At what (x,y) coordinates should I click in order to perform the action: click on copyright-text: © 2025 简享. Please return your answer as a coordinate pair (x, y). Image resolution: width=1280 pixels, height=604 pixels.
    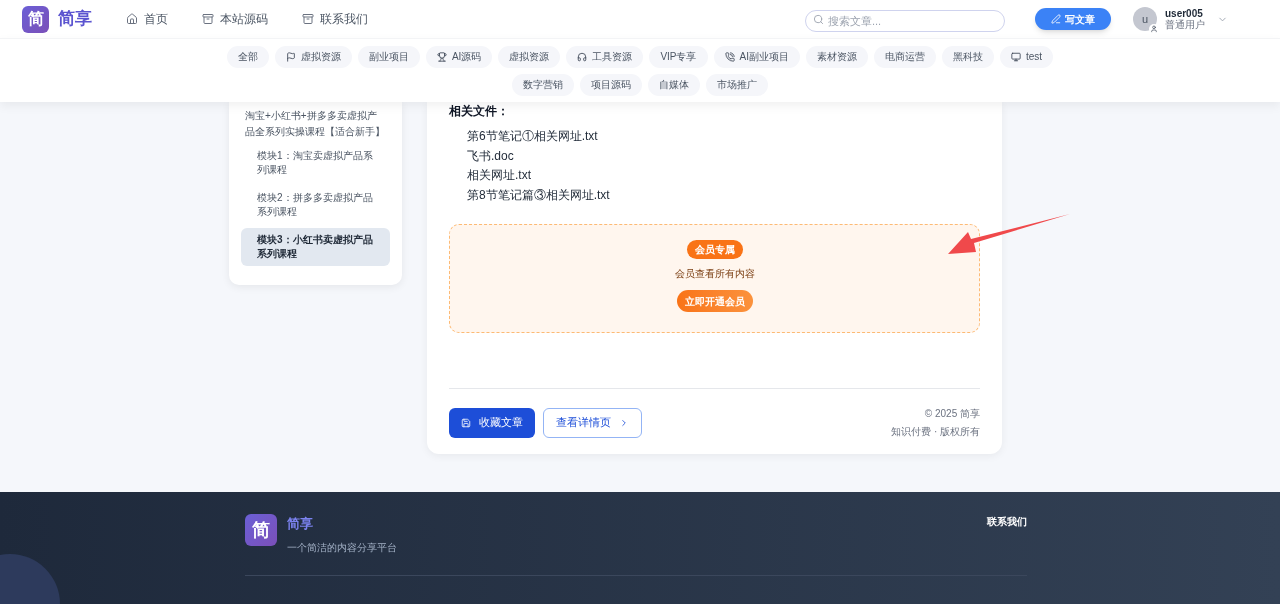
    Looking at the image, I should click on (952, 414).